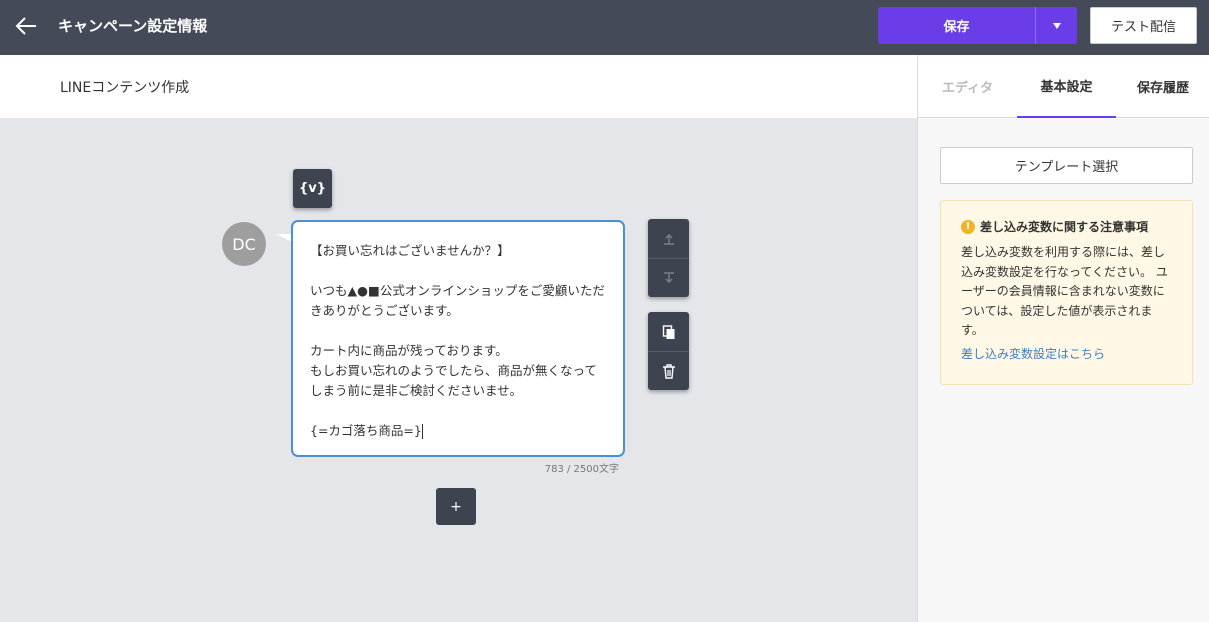 The width and height of the screenshot is (1209, 622). I want to click on copy-icon, so click(668, 331).